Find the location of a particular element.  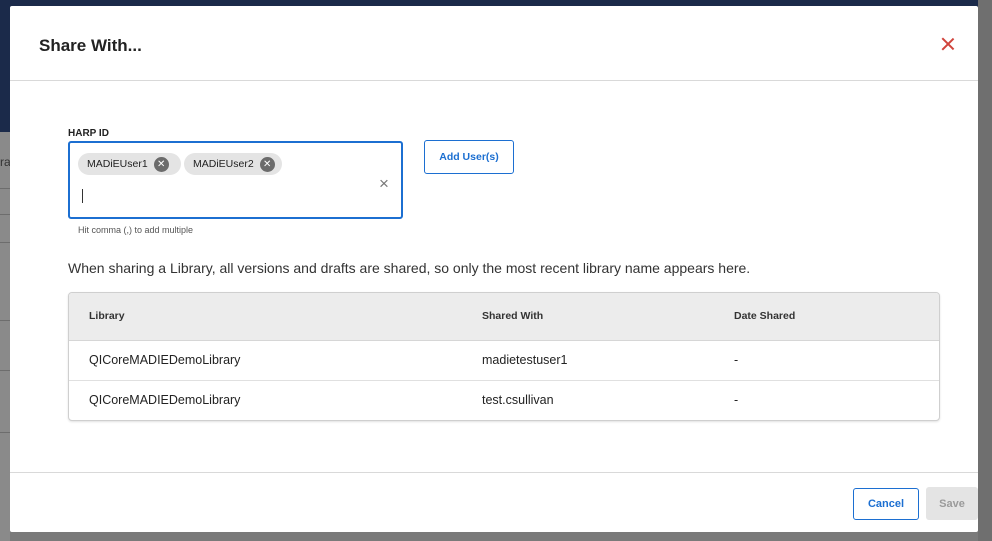

chip-label: MADiEUser2 is located at coordinates (223, 164).